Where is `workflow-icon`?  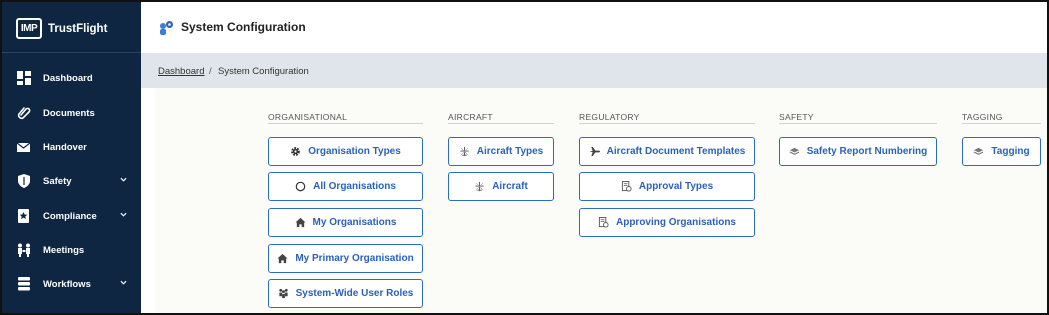
workflow-icon is located at coordinates (24, 284).